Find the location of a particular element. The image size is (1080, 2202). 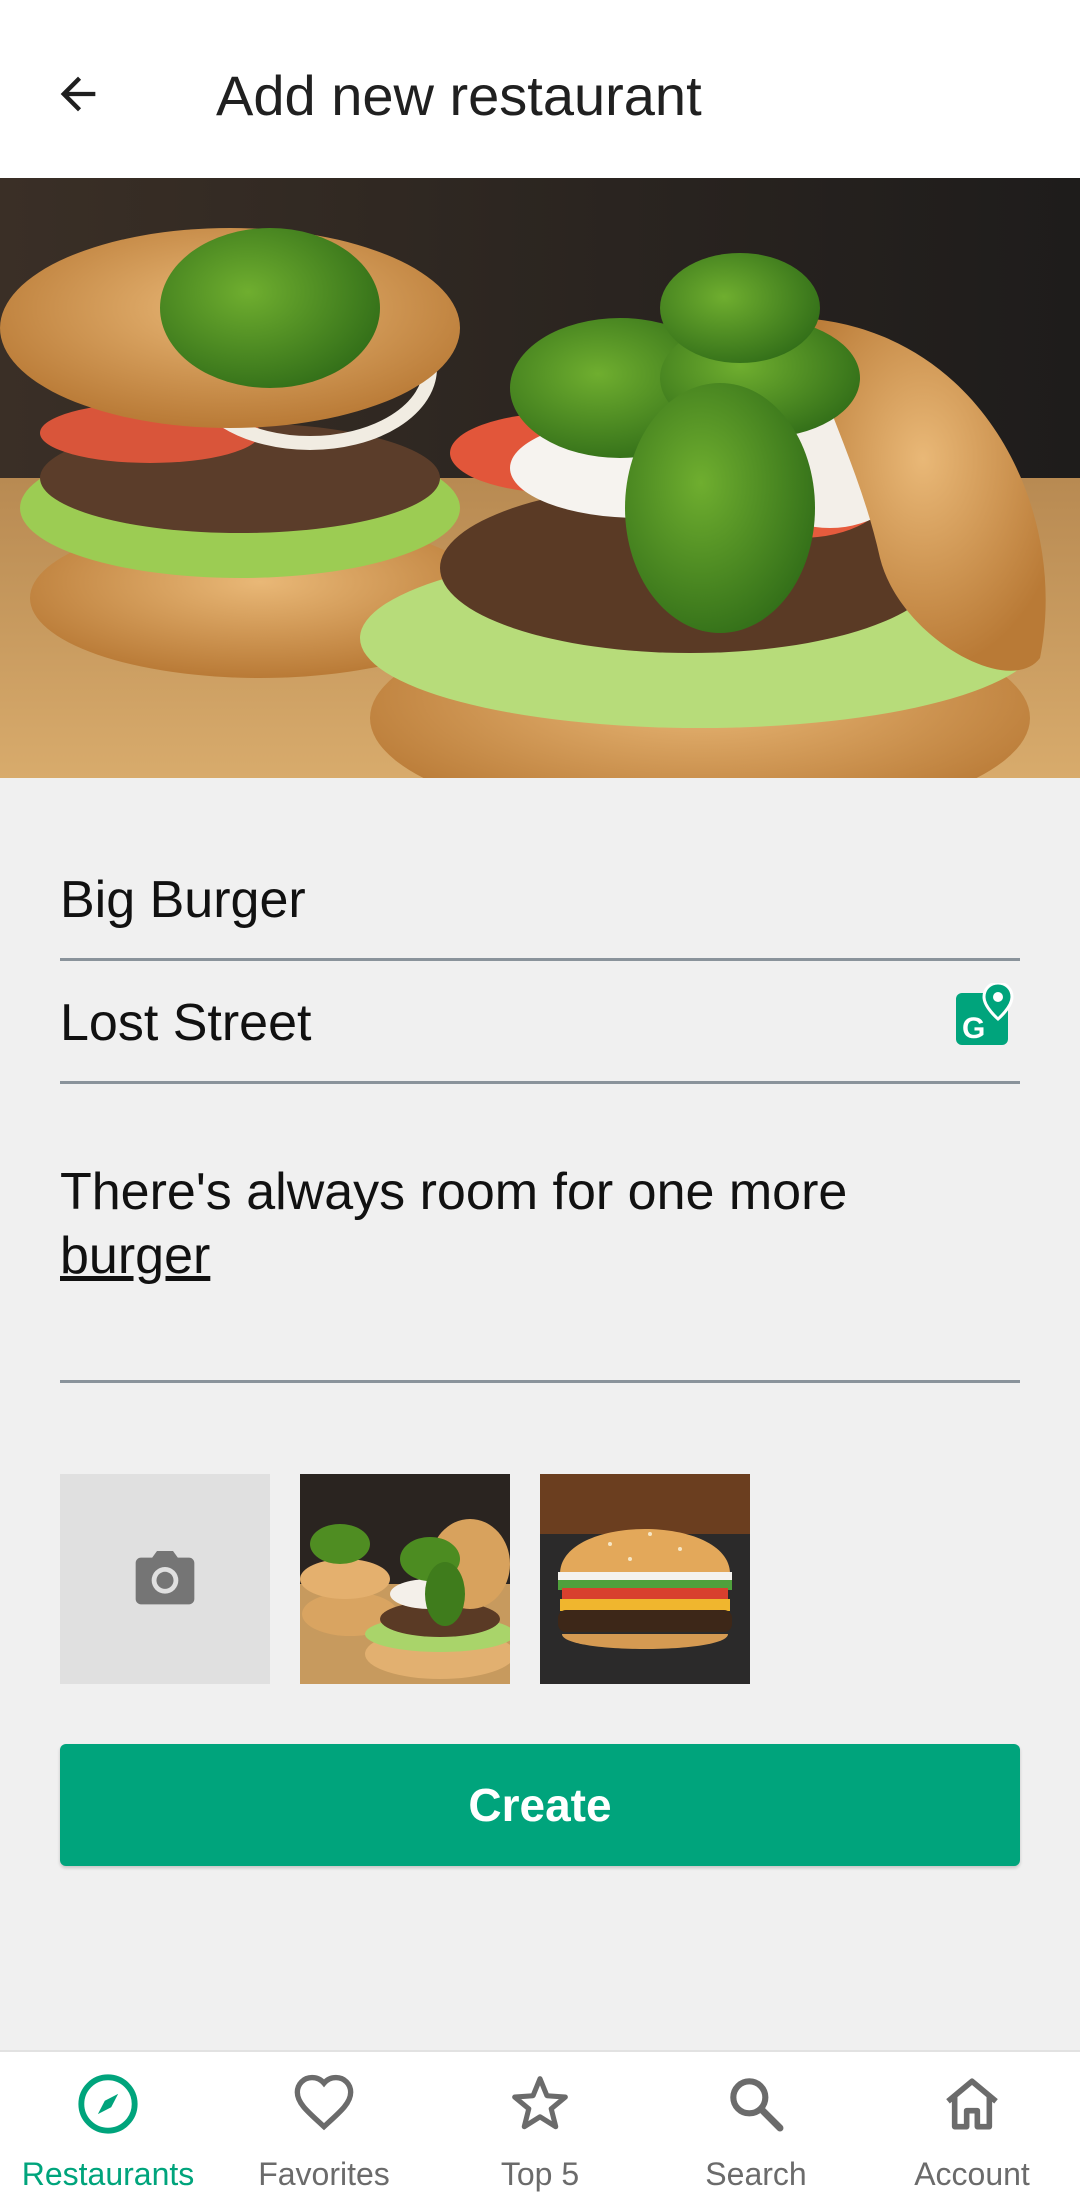

nav-item-top5: Top 5 is located at coordinates (540, 2127).